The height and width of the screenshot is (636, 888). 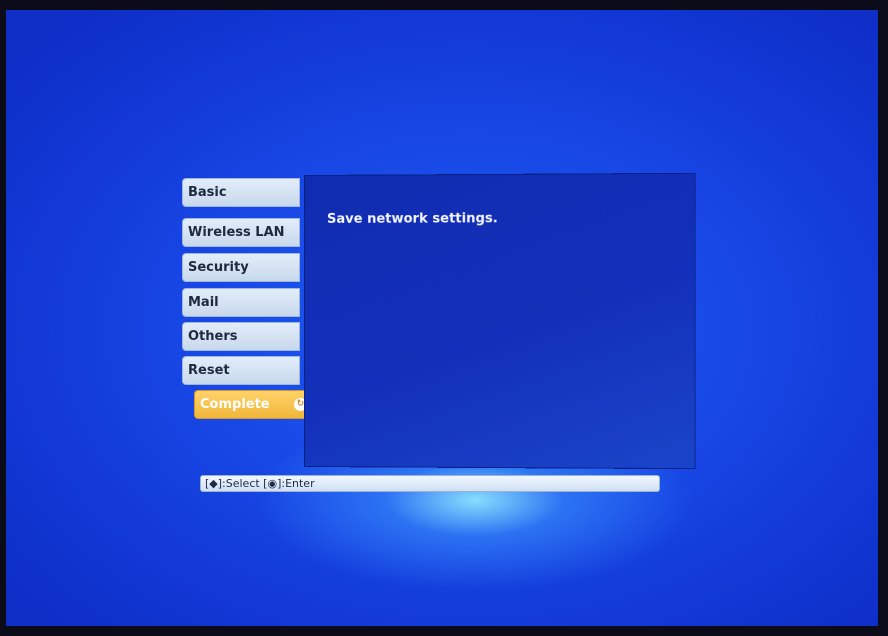 I want to click on tab-label: Wireless LAN, so click(x=236, y=232).